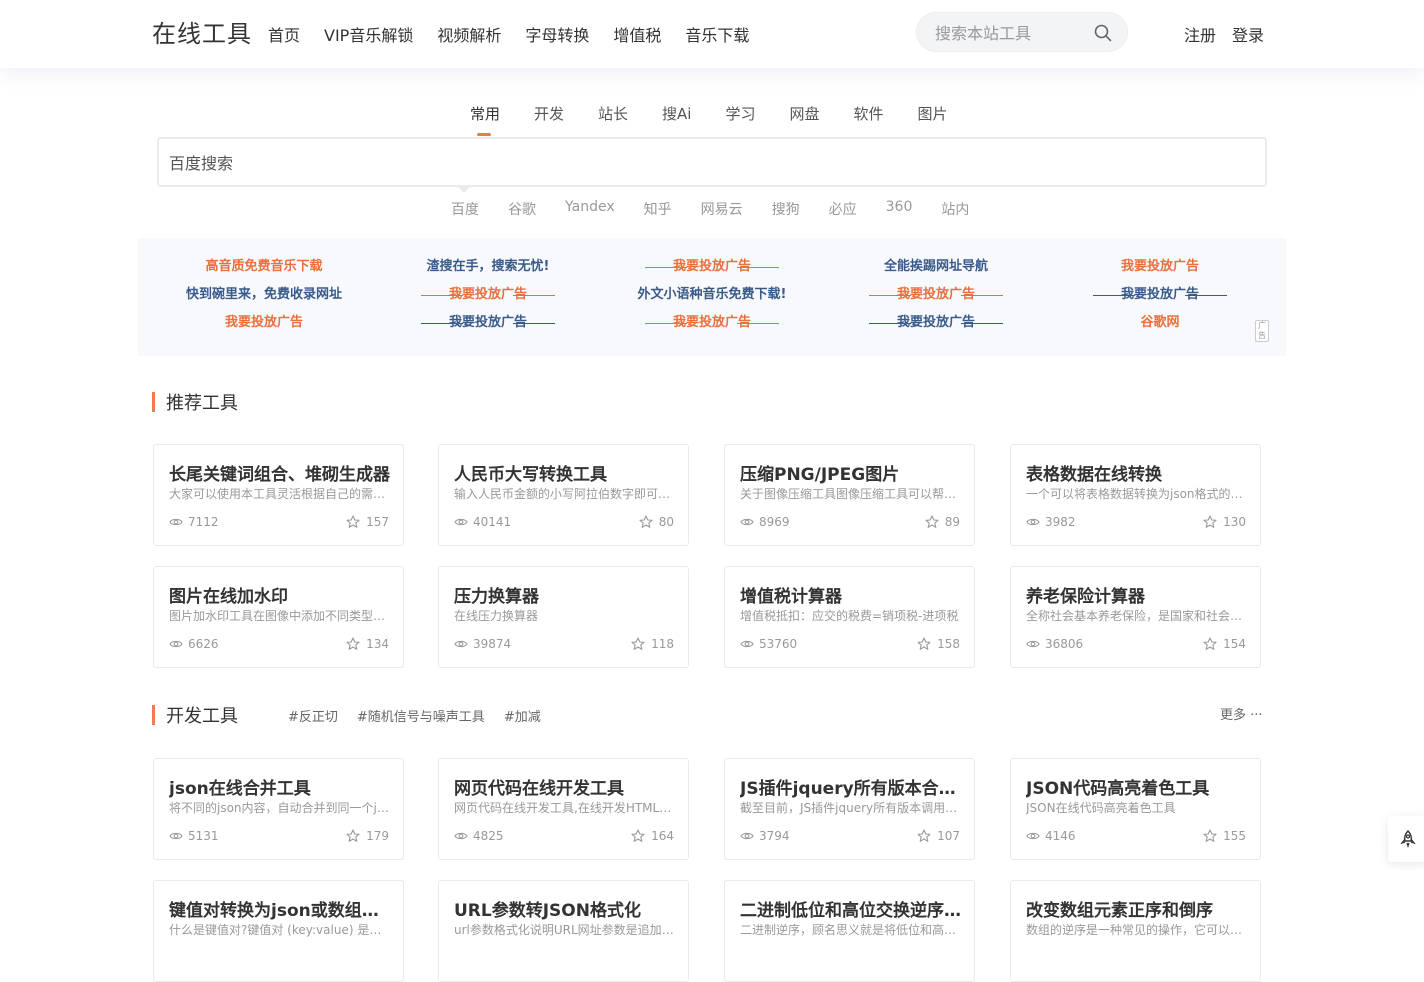 This screenshot has height=982, width=1424. Describe the element at coordinates (485, 119) in the screenshot. I see `tab-common: 常用` at that location.